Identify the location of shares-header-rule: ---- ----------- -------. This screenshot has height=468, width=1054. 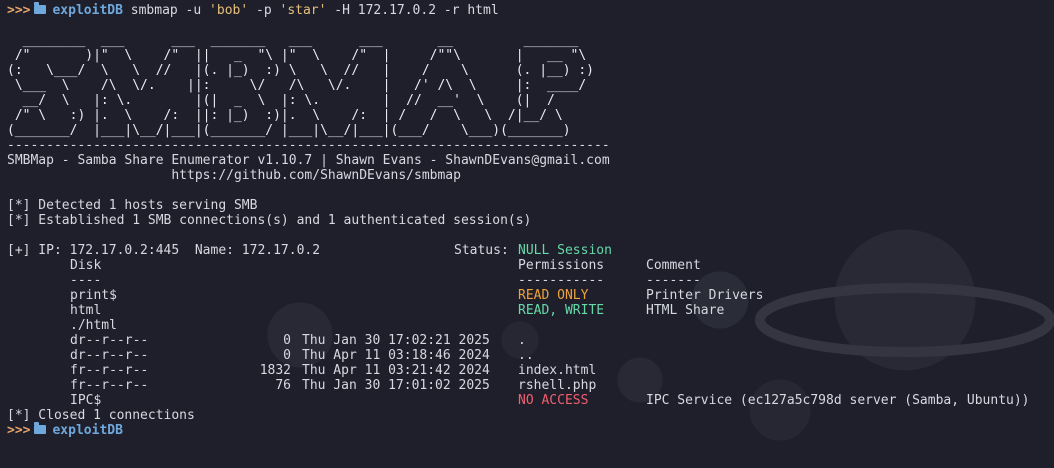
(528, 280).